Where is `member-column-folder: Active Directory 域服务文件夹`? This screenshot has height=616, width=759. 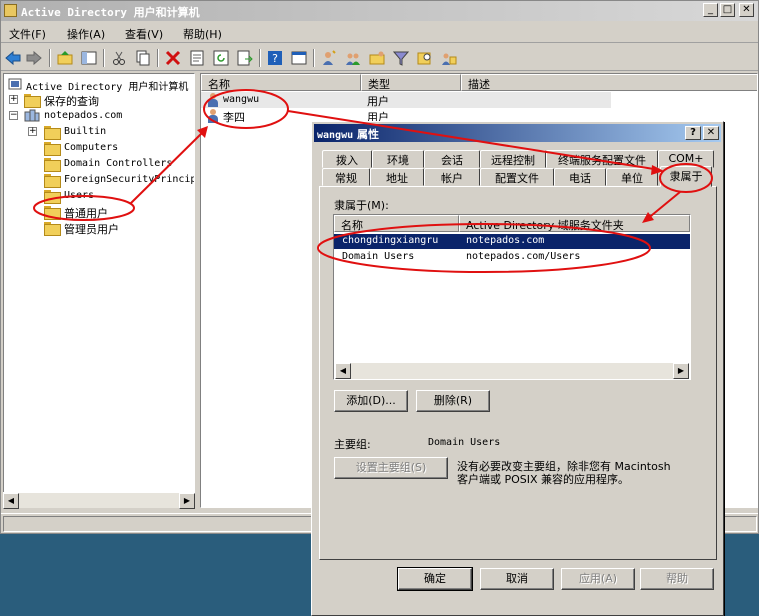 member-column-folder: Active Directory 域服务文件夹 is located at coordinates (574, 223).